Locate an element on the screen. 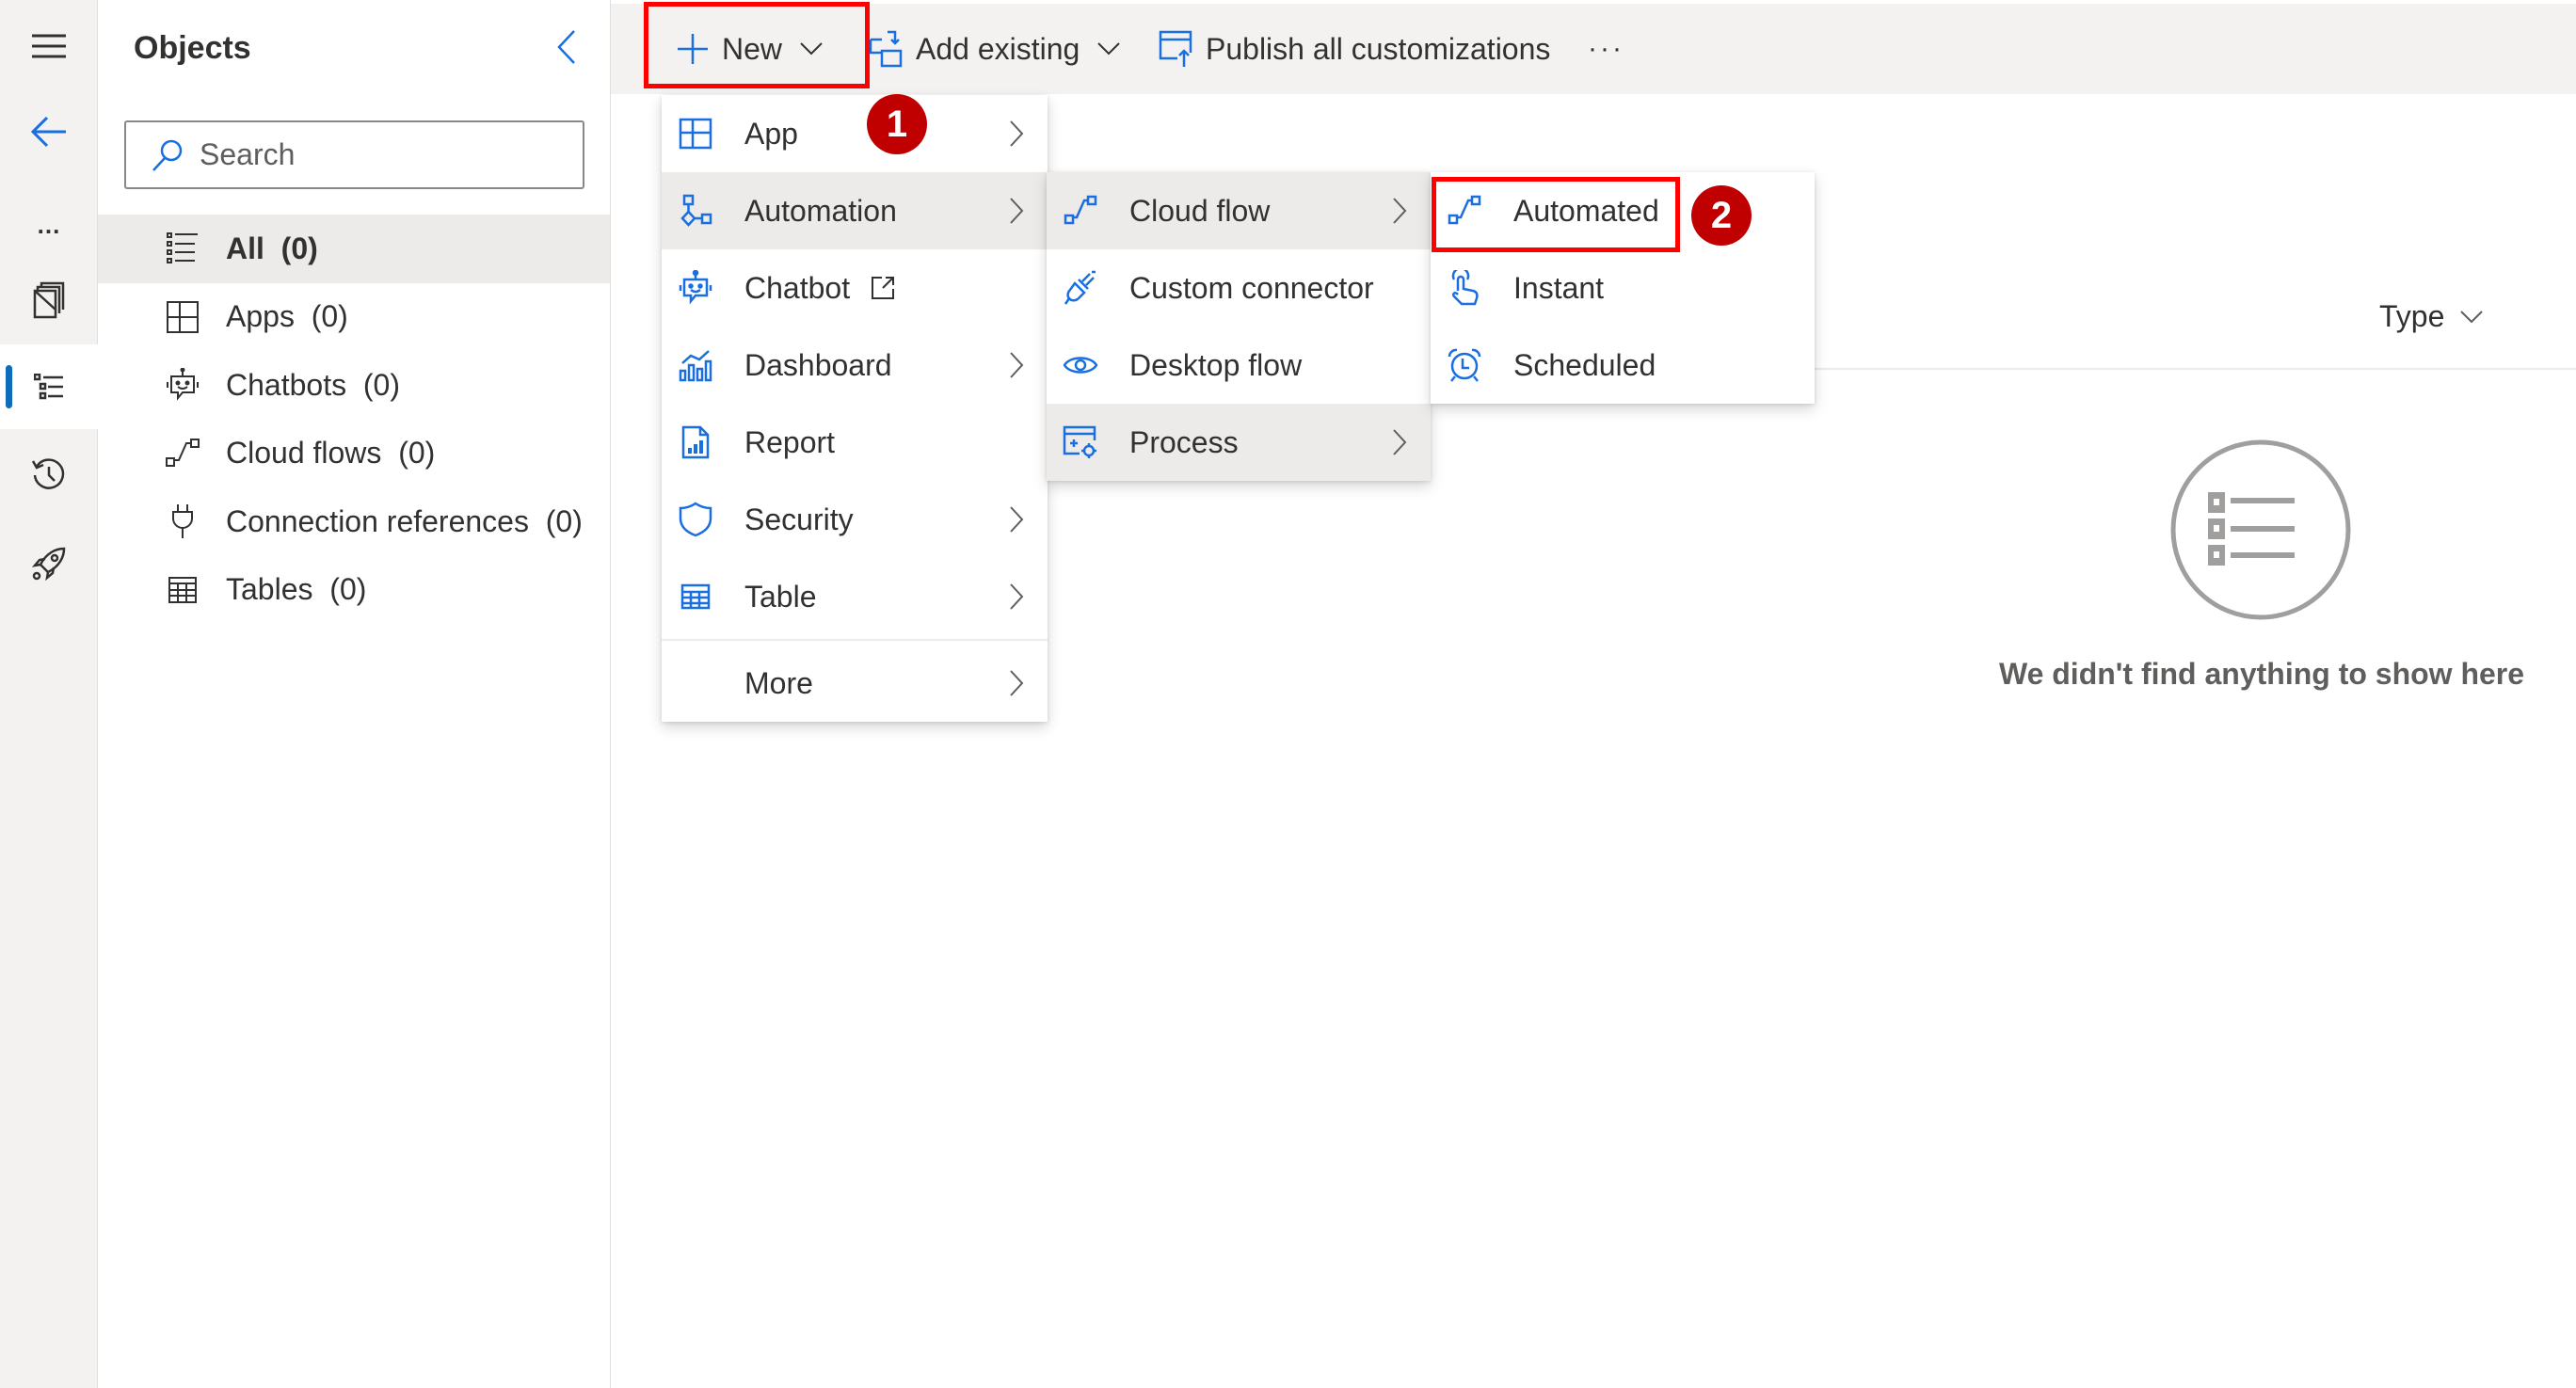  new-menu-item-table: Table is located at coordinates (855, 597).